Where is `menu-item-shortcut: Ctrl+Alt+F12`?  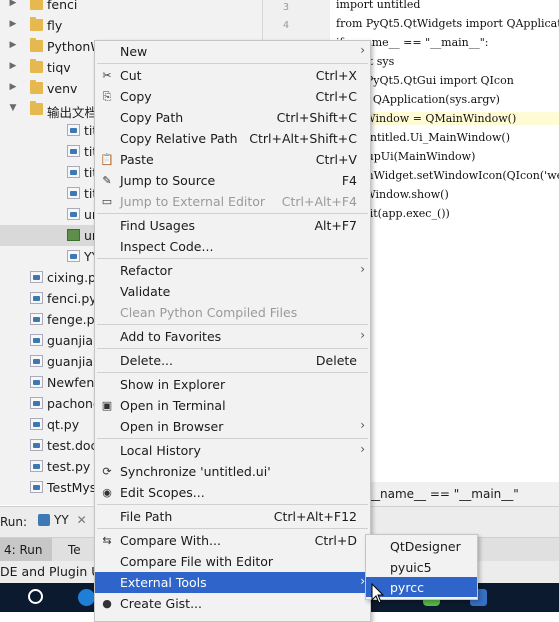
menu-item-shortcut: Ctrl+Alt+F12 is located at coordinates (315, 516).